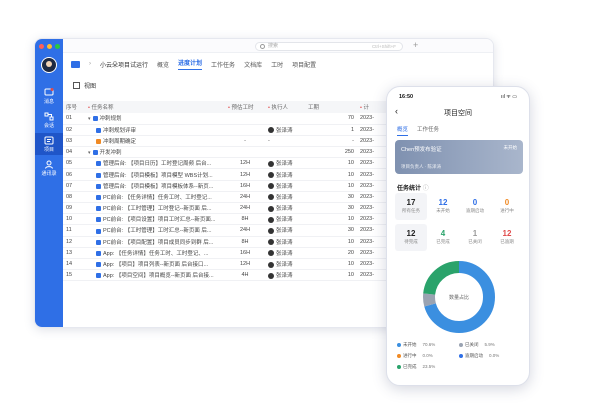 This screenshot has width=592, height=411. I want to click on table-row: 05 管理后台: 【项目日历】工时登记周频 后台... 12H 张泽涛 10 2023-, so click(233, 163).